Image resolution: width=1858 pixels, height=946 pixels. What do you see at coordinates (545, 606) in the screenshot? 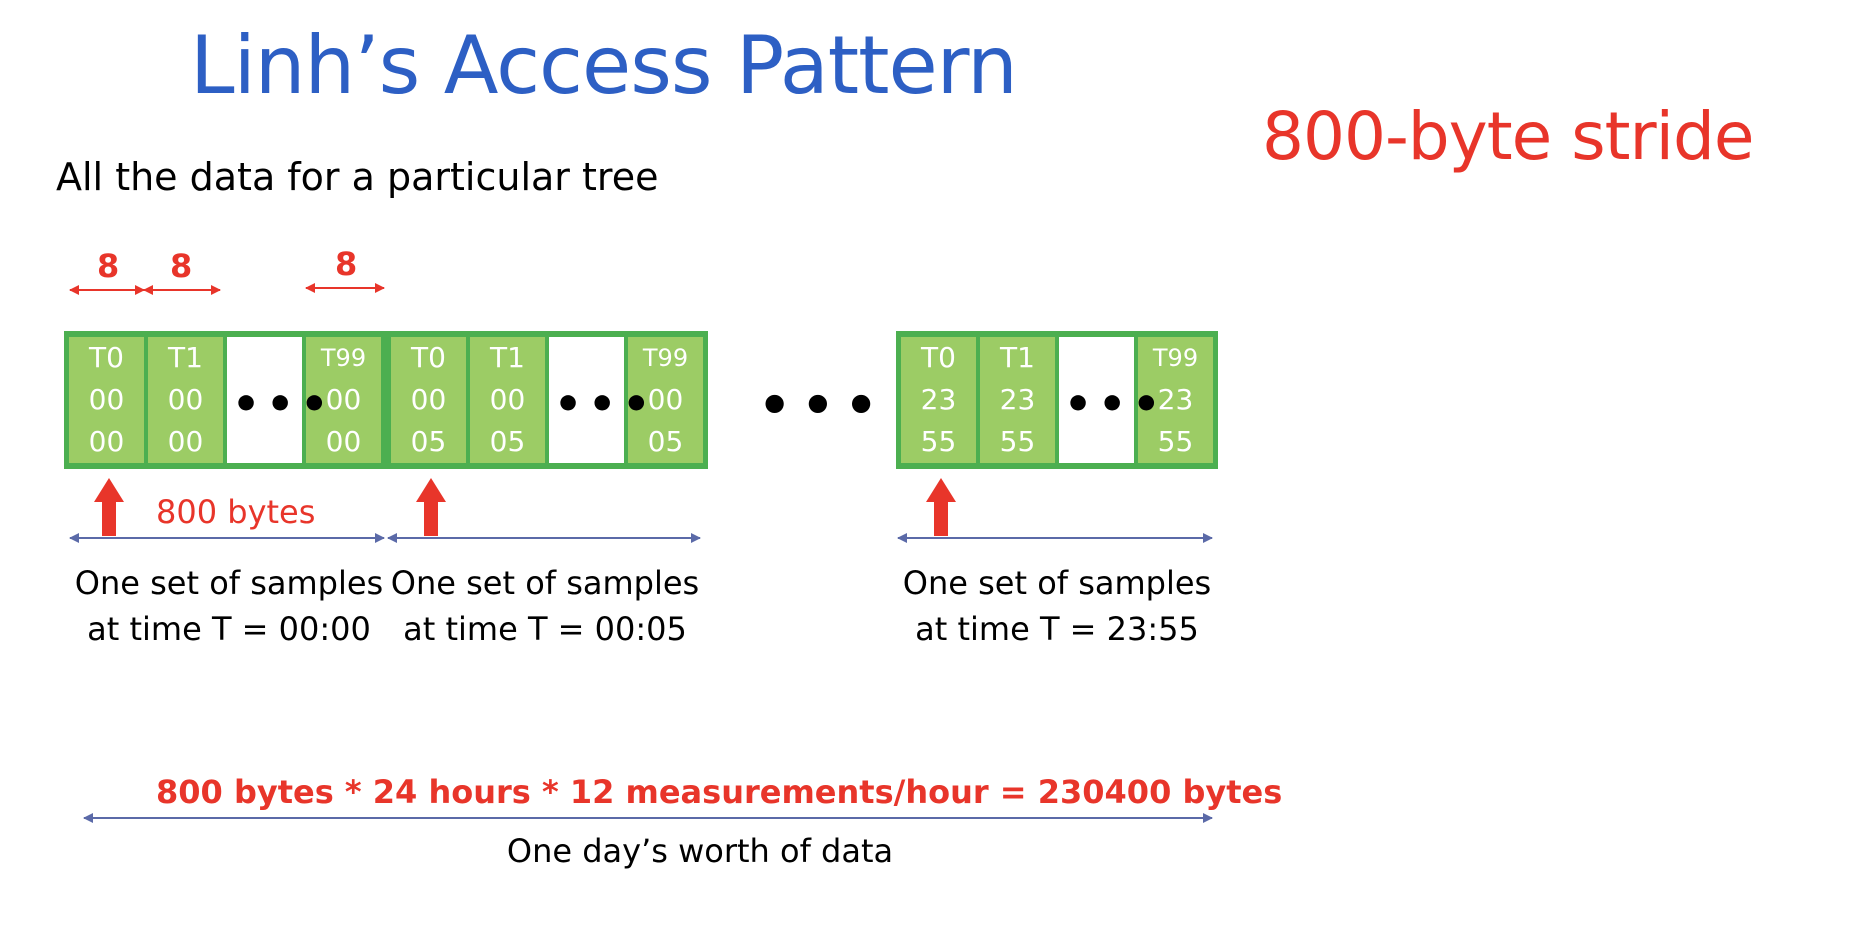
I see `sample-set-caption: One set of samples at time T = 00:05` at bounding box center [545, 606].